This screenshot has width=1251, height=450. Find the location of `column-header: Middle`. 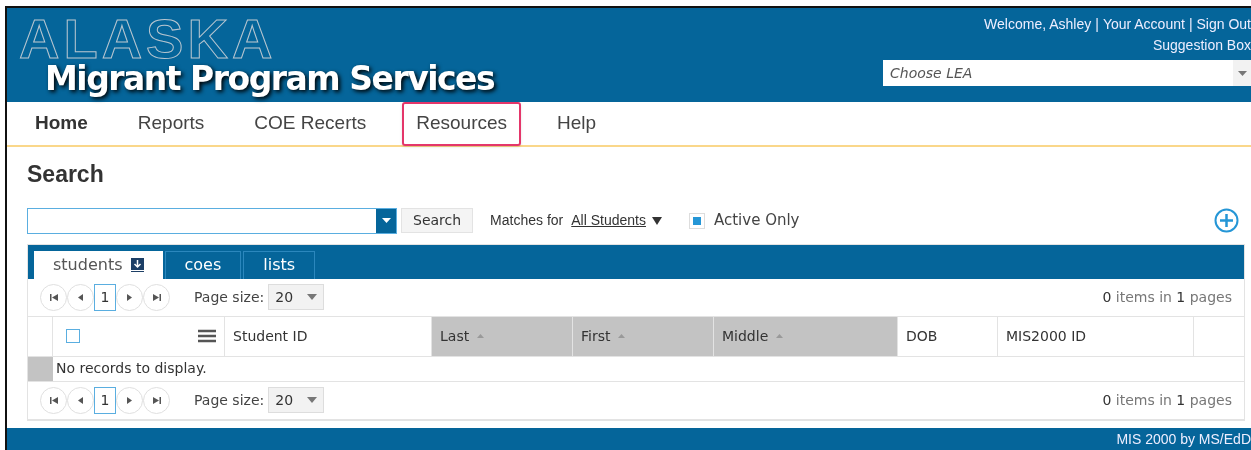

column-header: Middle is located at coordinates (806, 336).